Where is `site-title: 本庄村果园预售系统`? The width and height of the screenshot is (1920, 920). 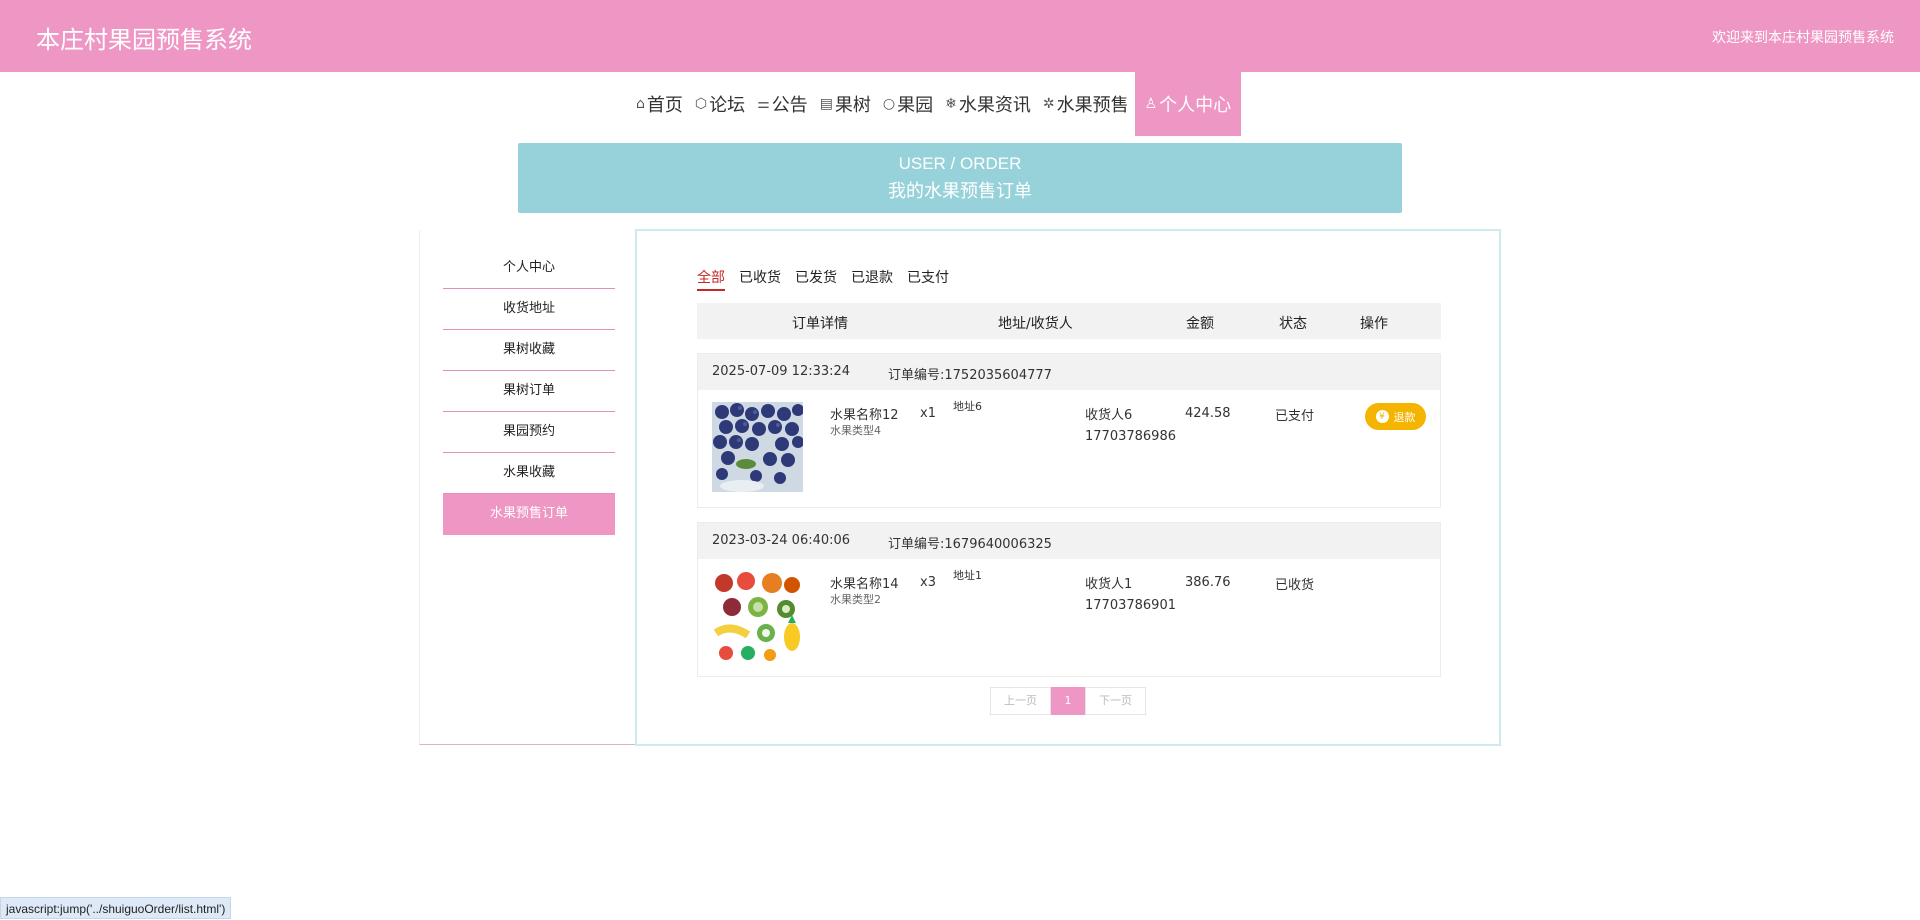
site-title: 本庄村果园预售系统 is located at coordinates (144, 40).